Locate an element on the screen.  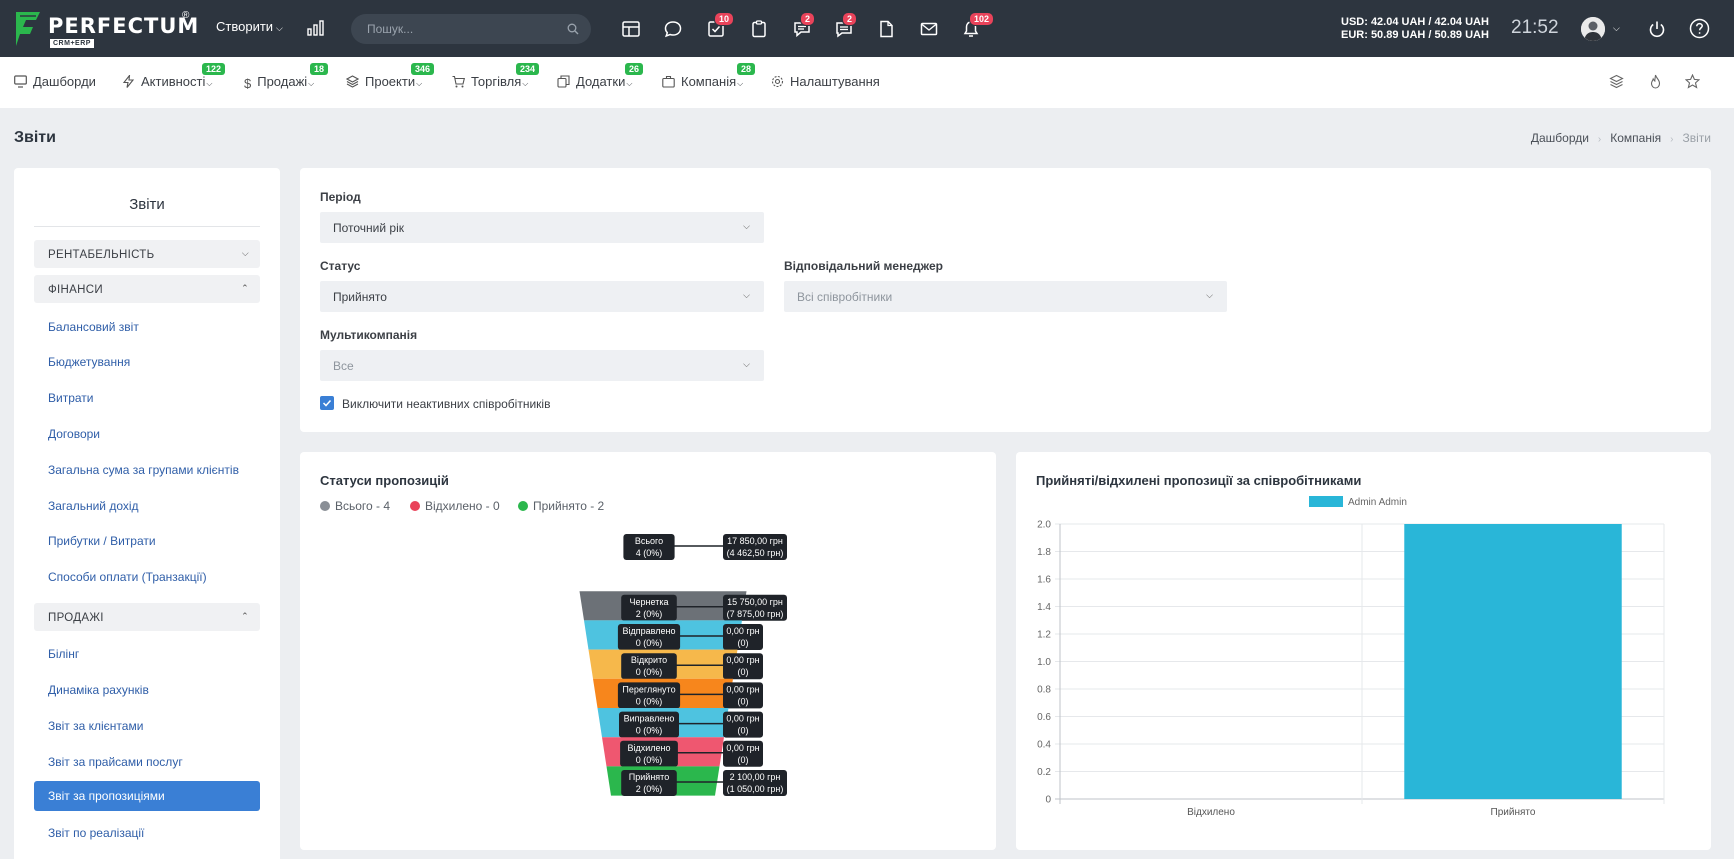
help-icon is located at coordinates (1699, 28).